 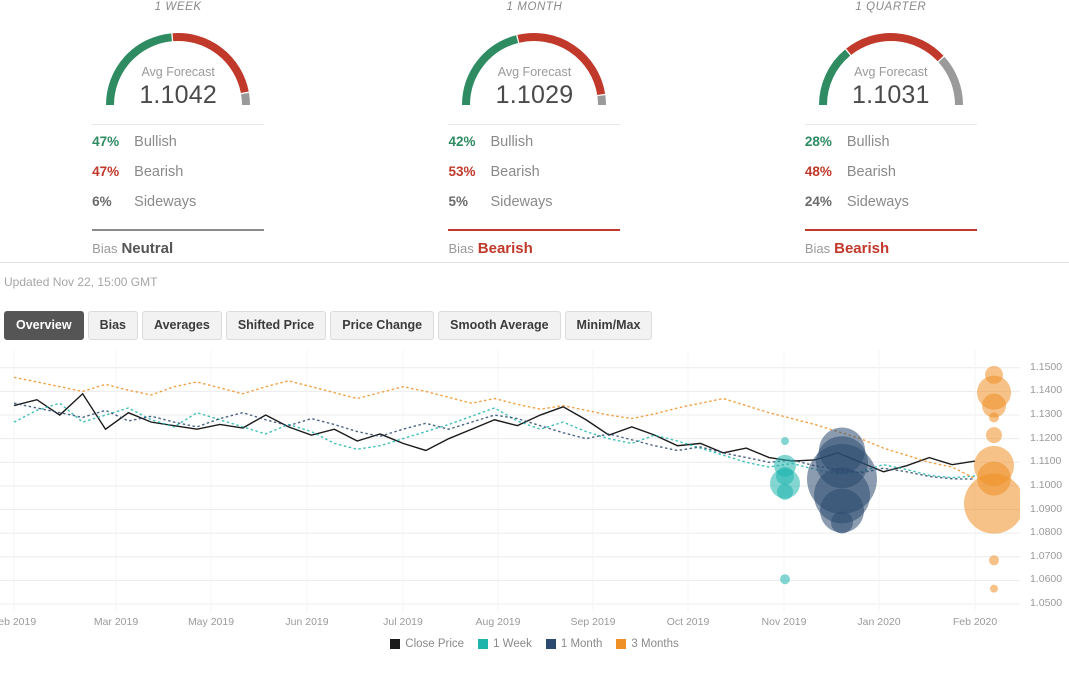 What do you see at coordinates (498, 622) in the screenshot?
I see `x-axis-tick: Aug 2019` at bounding box center [498, 622].